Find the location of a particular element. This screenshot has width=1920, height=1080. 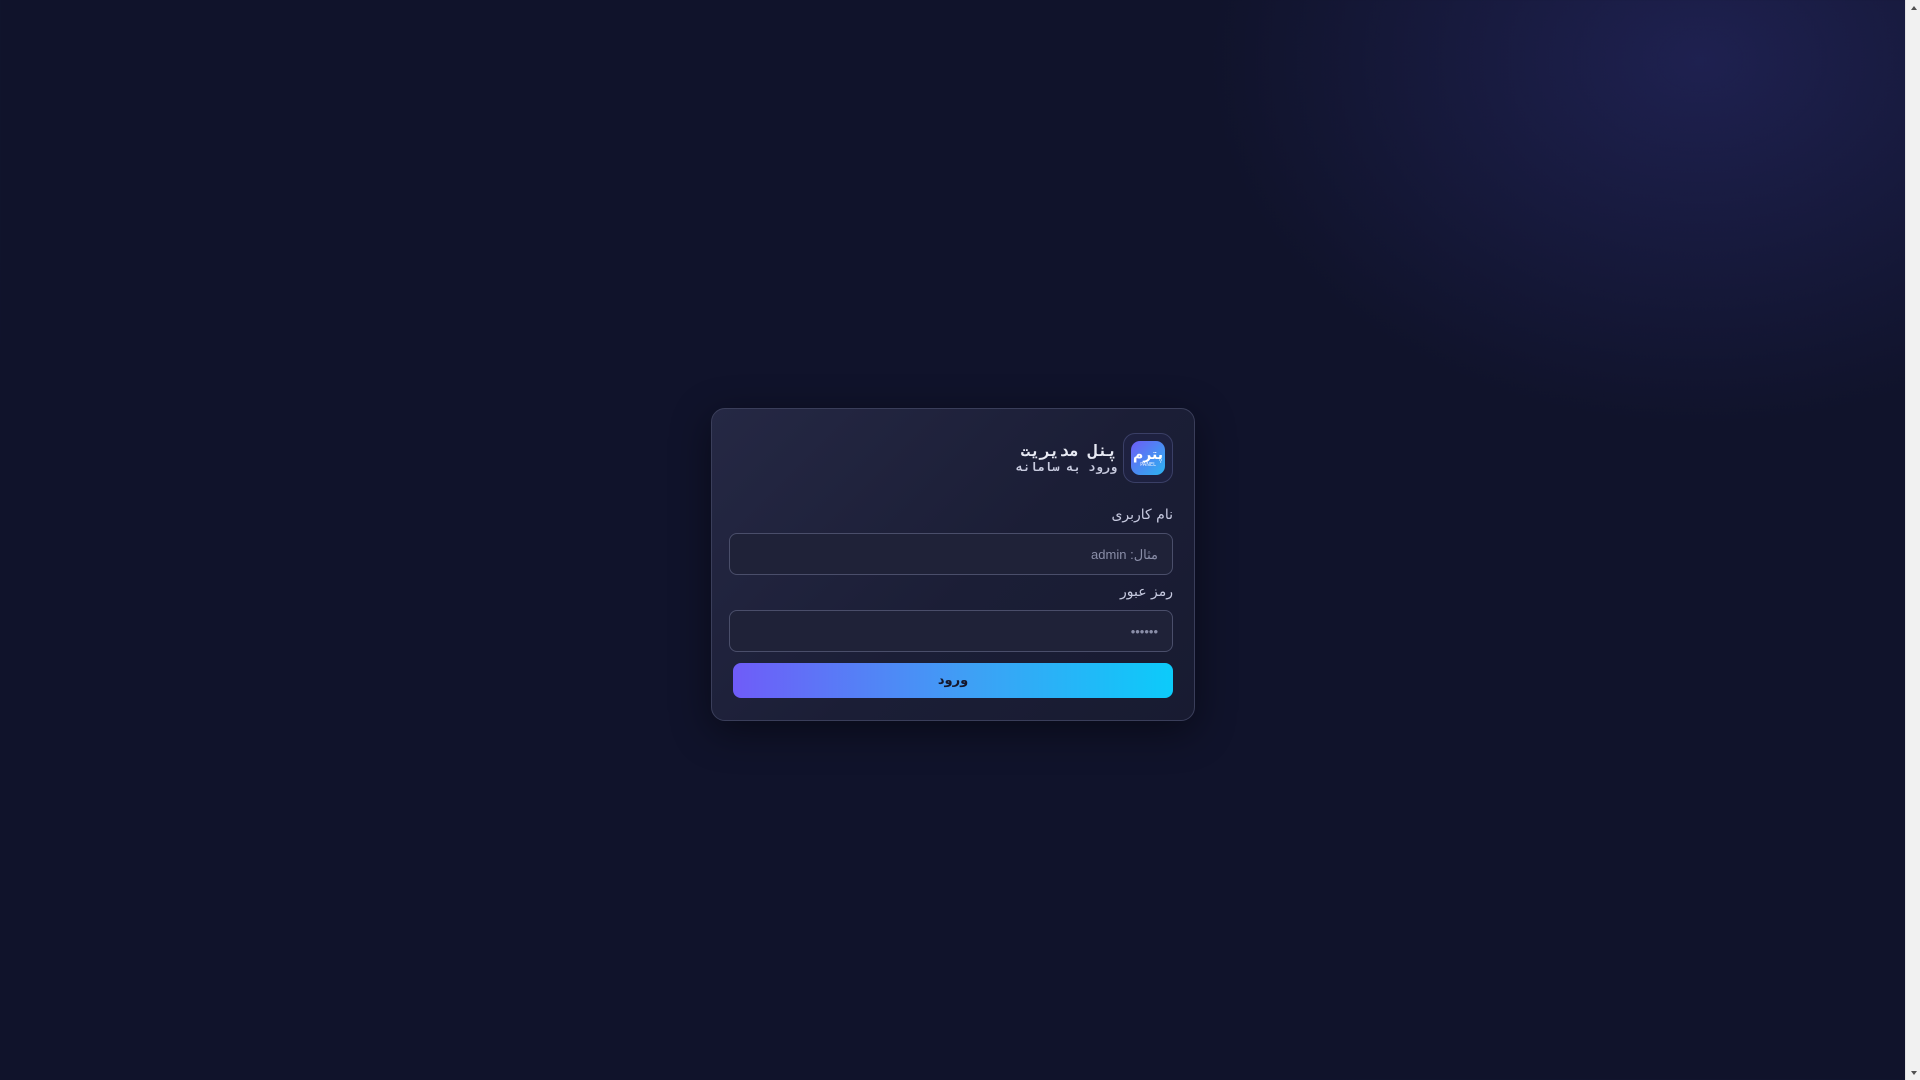

brand-header: پترم PANEL پنل مدیریت ورود به سامانه is located at coordinates (1094, 458).